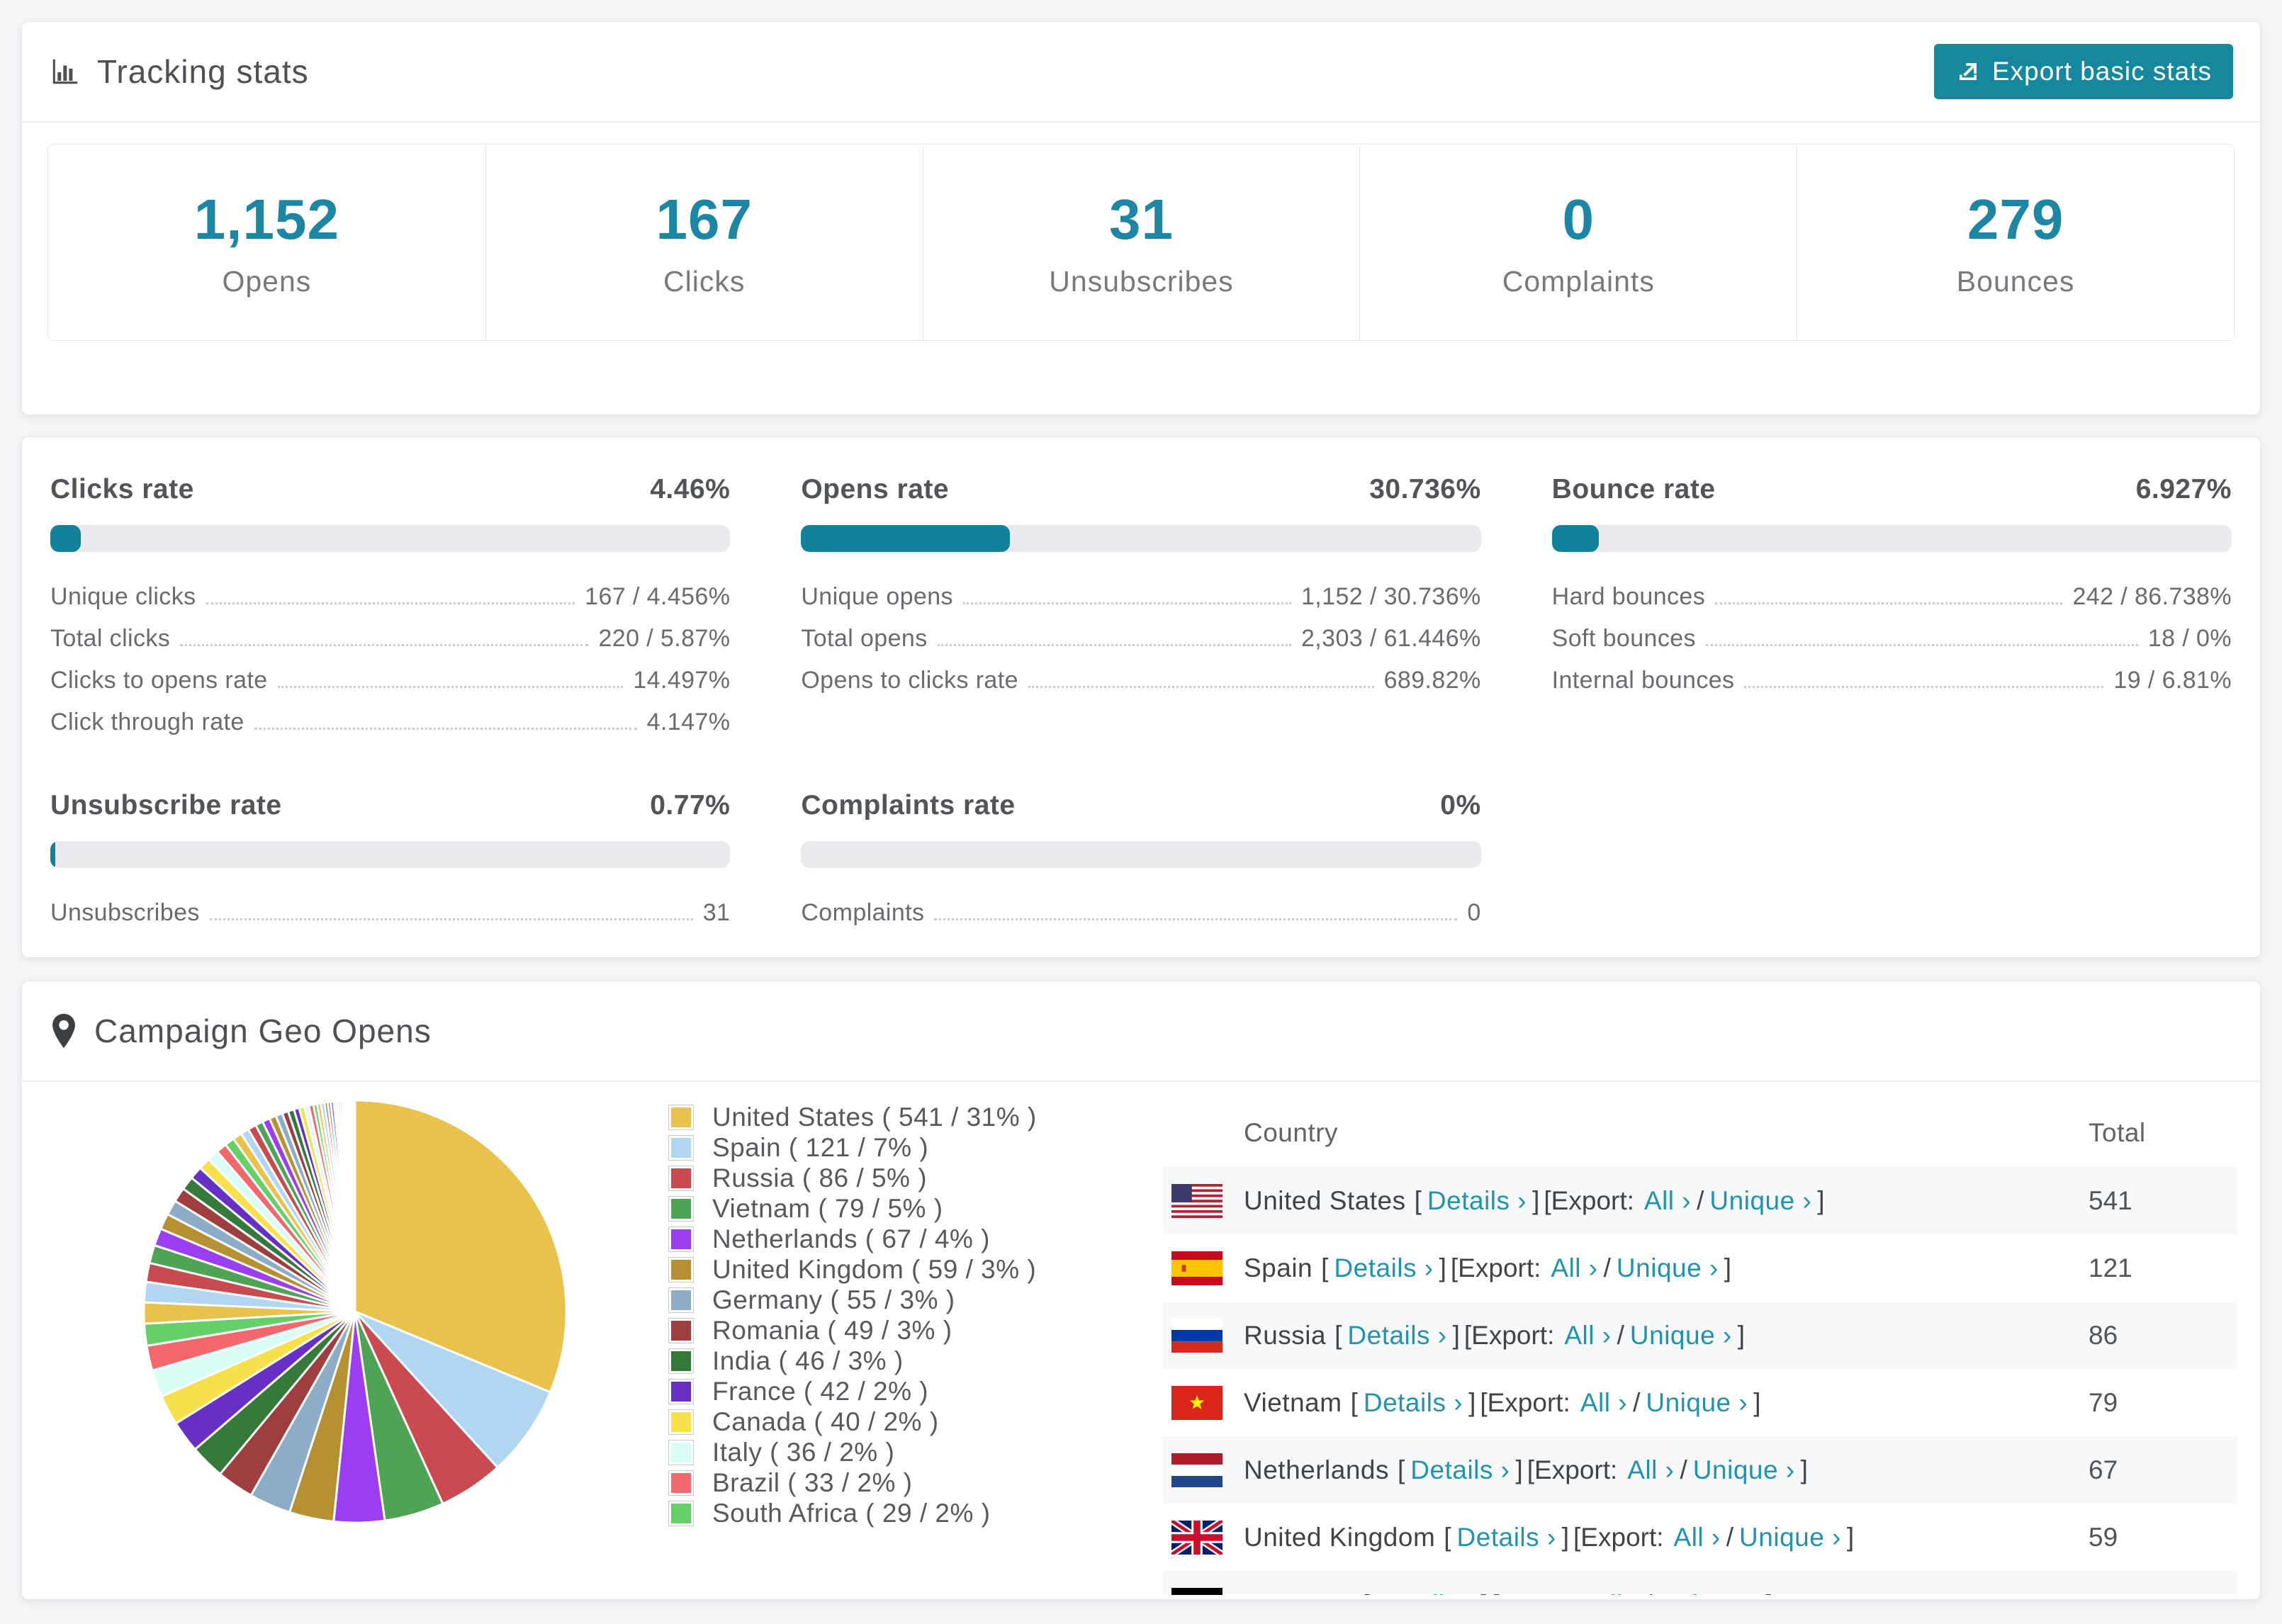 The height and width of the screenshot is (1624, 2282). What do you see at coordinates (2110, 1267) in the screenshot?
I see `total-value: 121` at bounding box center [2110, 1267].